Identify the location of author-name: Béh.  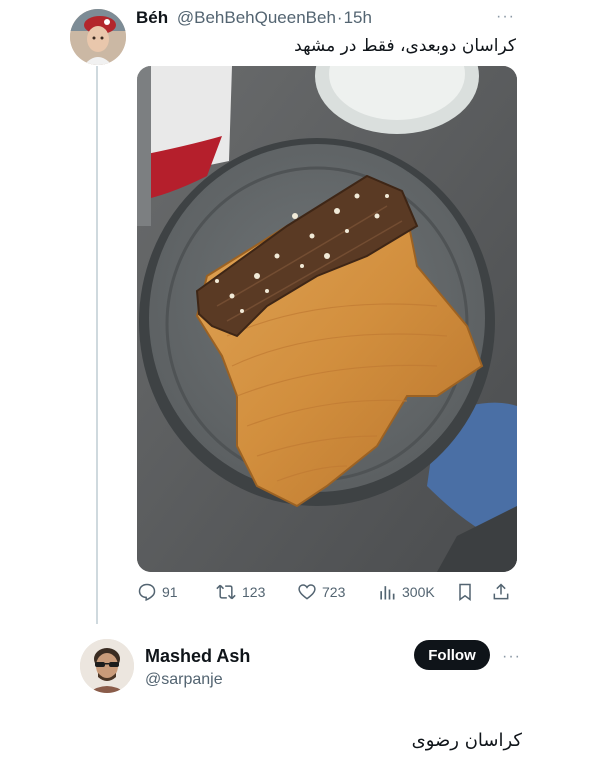
(152, 17).